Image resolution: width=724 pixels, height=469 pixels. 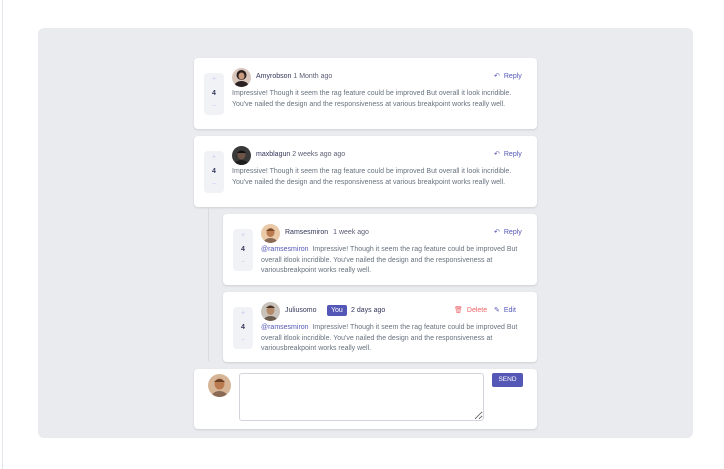 I want to click on username: maxblagun, so click(x=273, y=154).